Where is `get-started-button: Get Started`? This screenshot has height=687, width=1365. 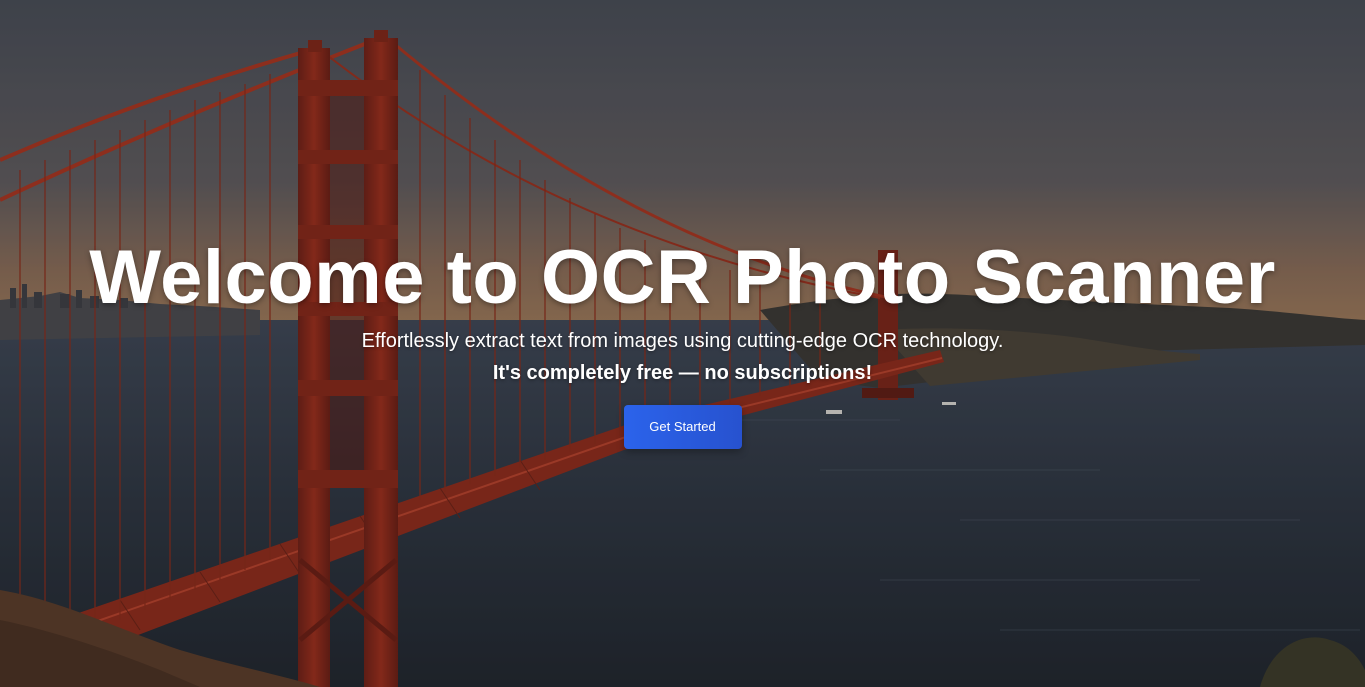
get-started-button: Get Started is located at coordinates (682, 427).